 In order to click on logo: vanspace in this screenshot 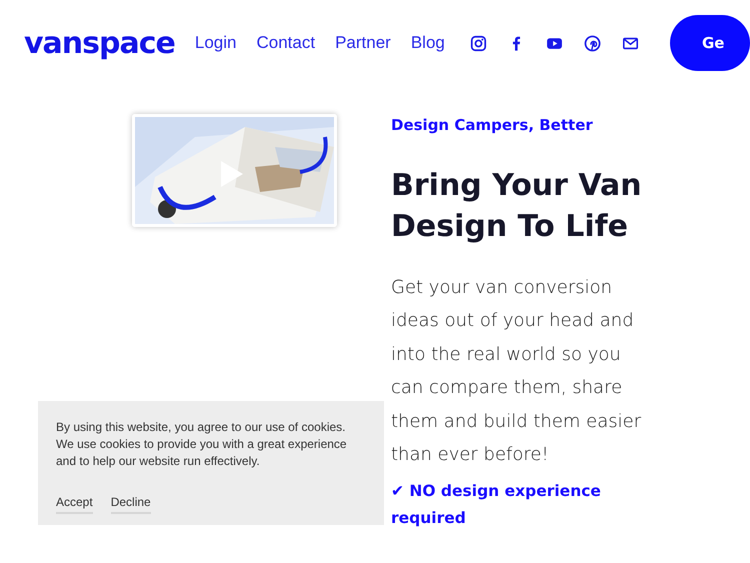, I will do `click(99, 43)`.